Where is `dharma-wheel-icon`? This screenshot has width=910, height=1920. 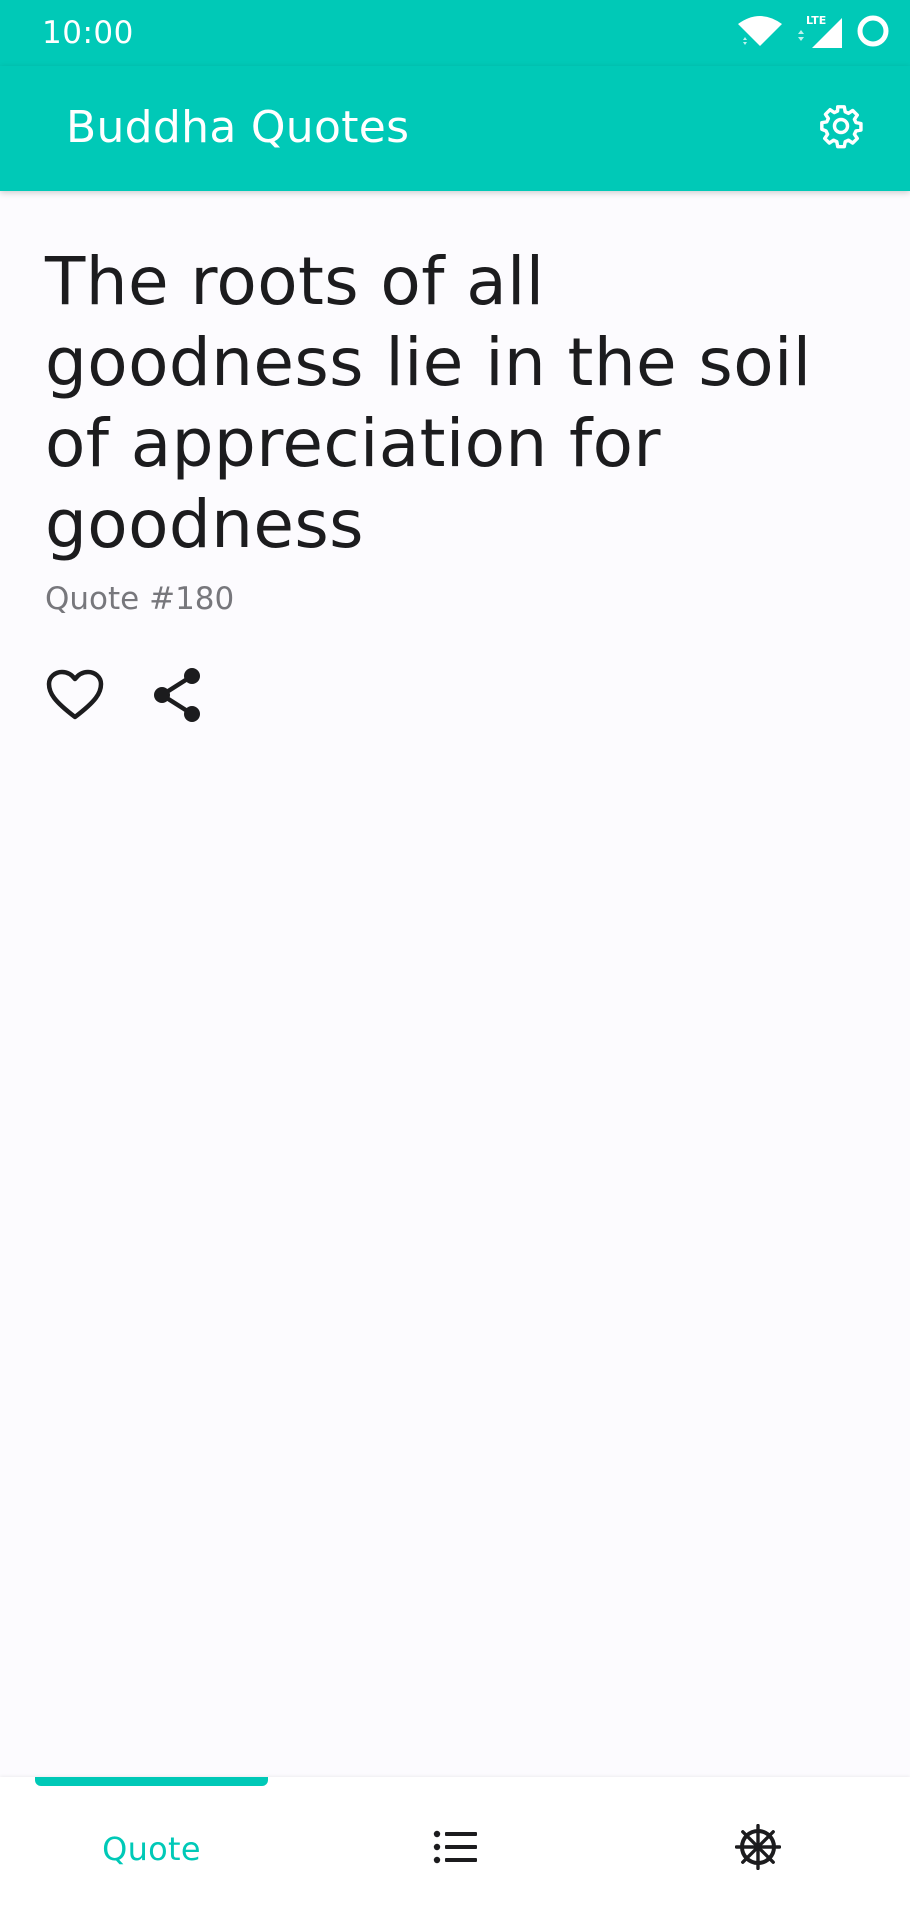
dharma-wheel-icon is located at coordinates (757, 1848).